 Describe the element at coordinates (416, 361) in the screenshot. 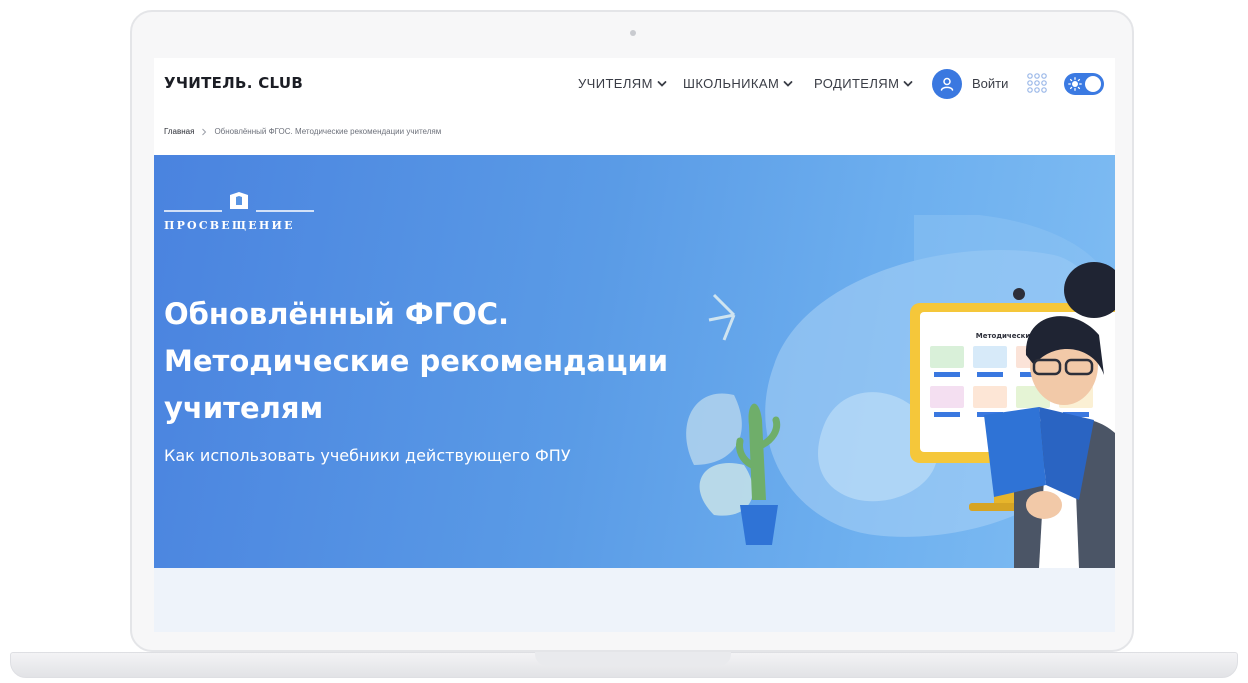

I see `hero-title-line: Методические рекомендации` at that location.